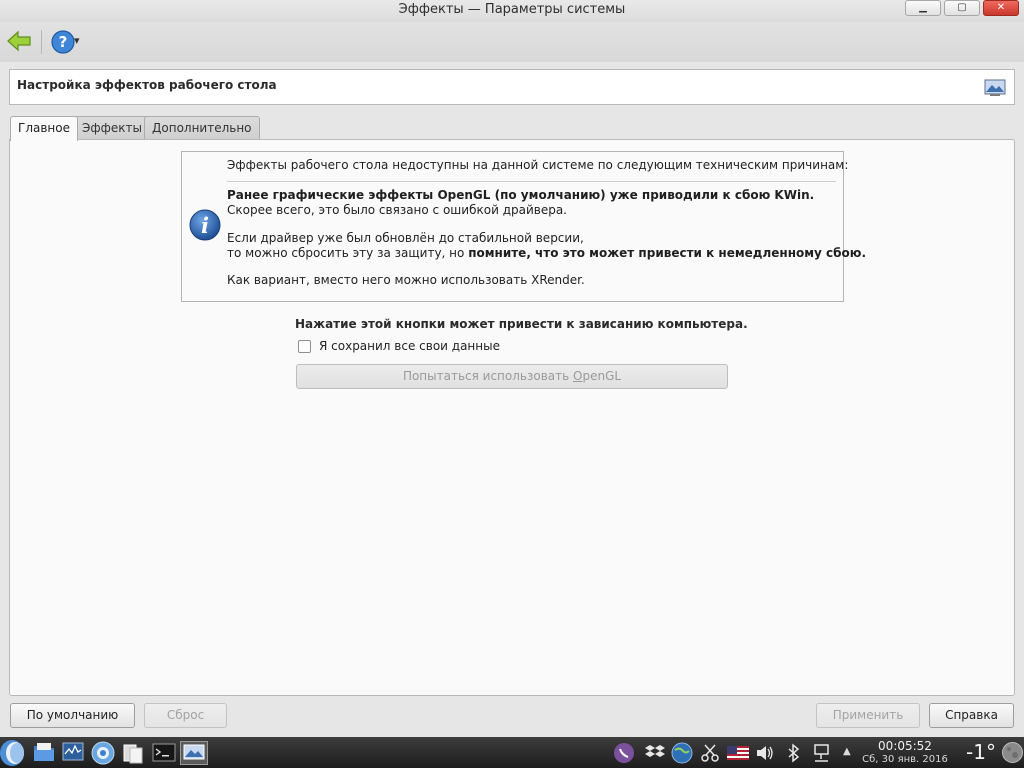 Image resolution: width=1024 pixels, height=768 pixels. I want to click on saved-data-checkbox, so click(304, 346).